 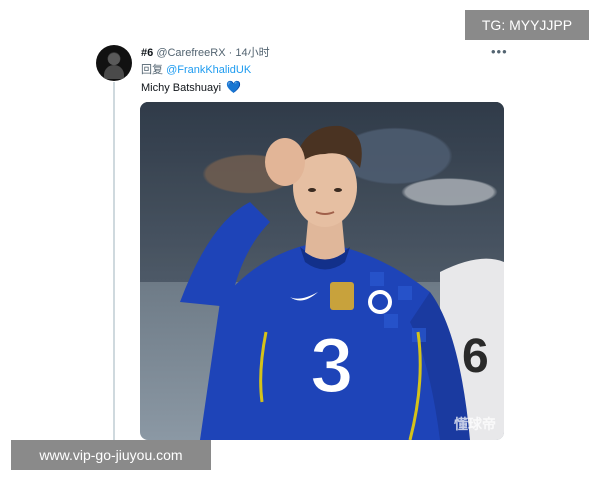 What do you see at coordinates (152, 70) in the screenshot?
I see `reply-prefix: 回复` at bounding box center [152, 70].